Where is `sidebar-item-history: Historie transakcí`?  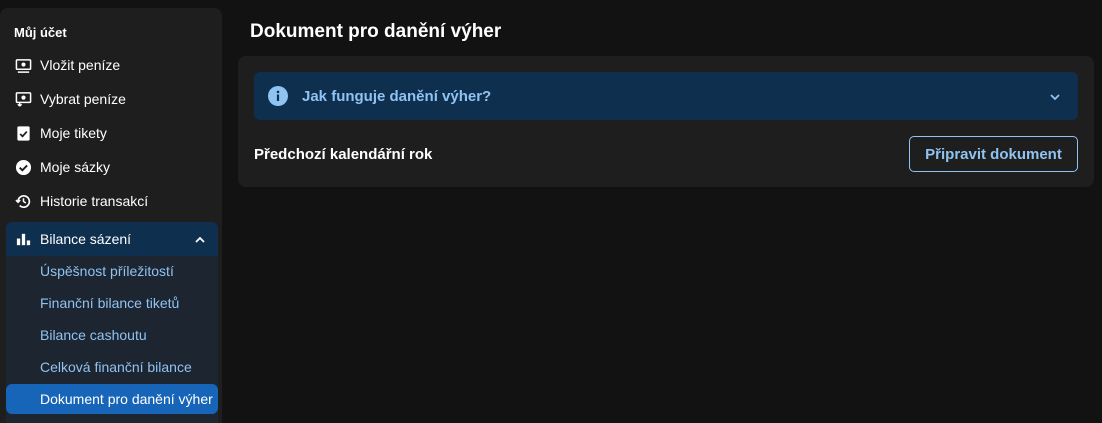 sidebar-item-history: Historie transakcí is located at coordinates (112, 201).